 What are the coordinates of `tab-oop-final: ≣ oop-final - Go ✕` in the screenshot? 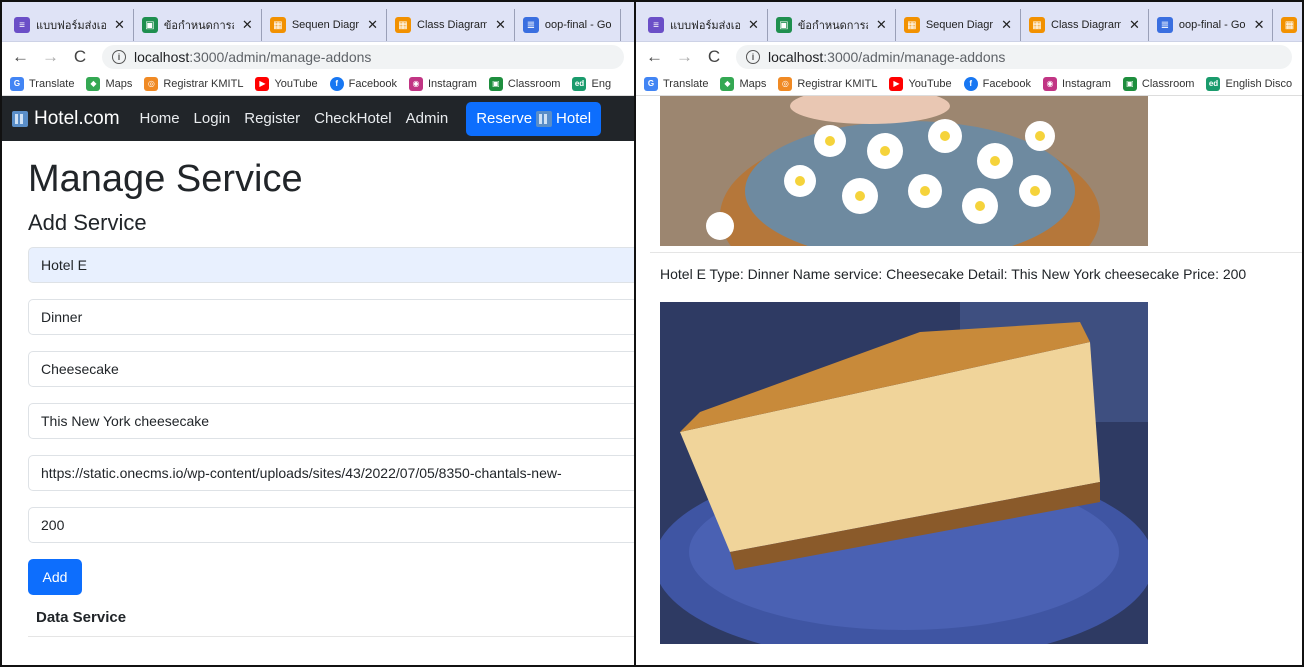 It's located at (1211, 25).